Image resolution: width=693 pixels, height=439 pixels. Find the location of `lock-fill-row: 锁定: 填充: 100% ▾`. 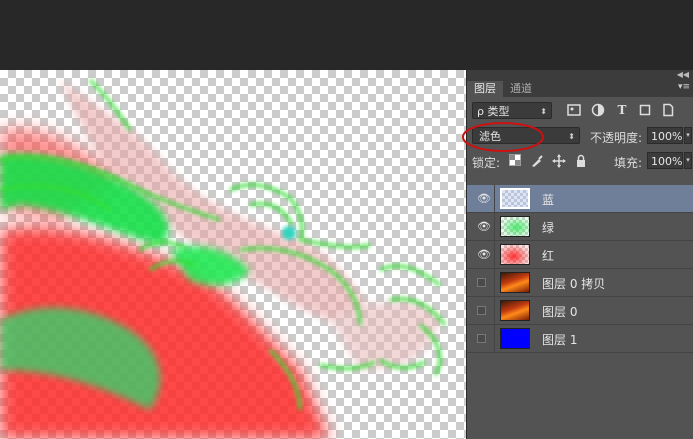

lock-fill-row: 锁定: 填充: 100% ▾ is located at coordinates (580, 162).